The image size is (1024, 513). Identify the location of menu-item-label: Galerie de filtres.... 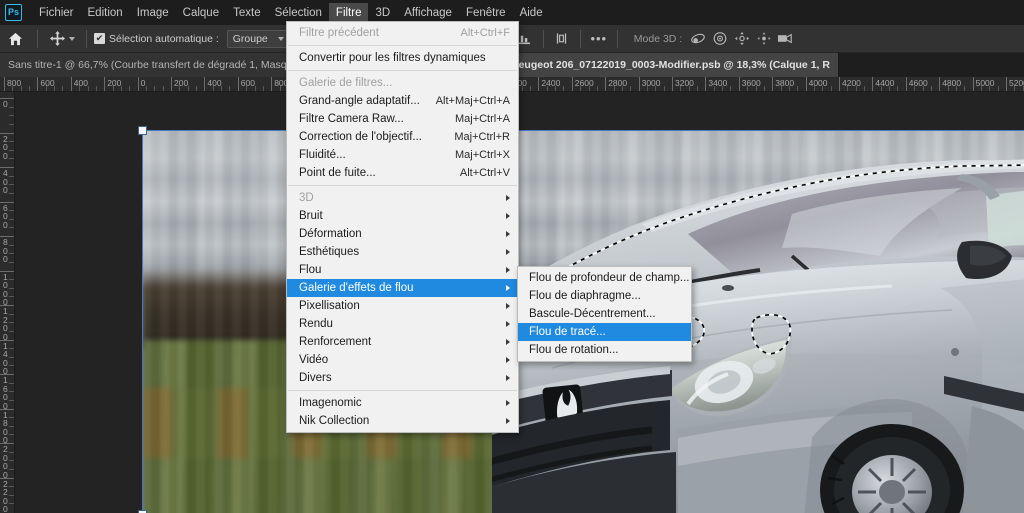
(346, 83).